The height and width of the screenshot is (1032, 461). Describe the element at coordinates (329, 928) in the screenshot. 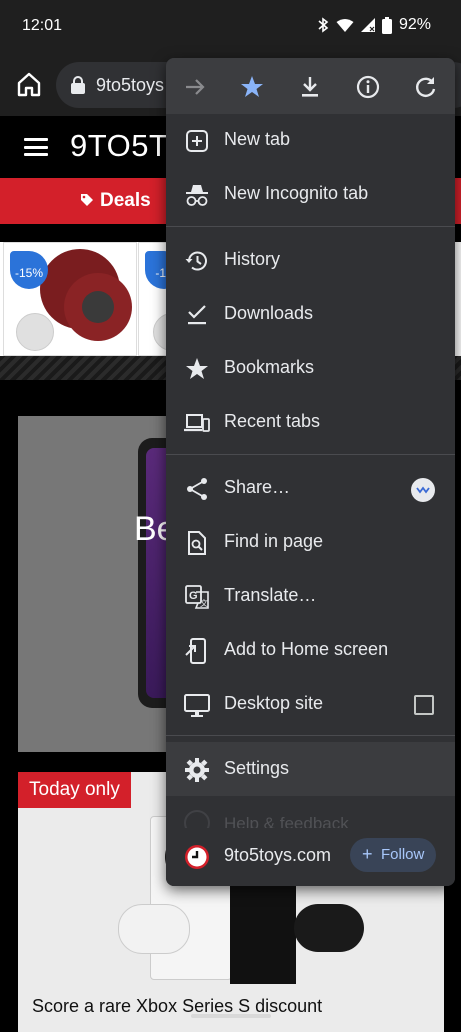

I see `black-controller-image` at that location.